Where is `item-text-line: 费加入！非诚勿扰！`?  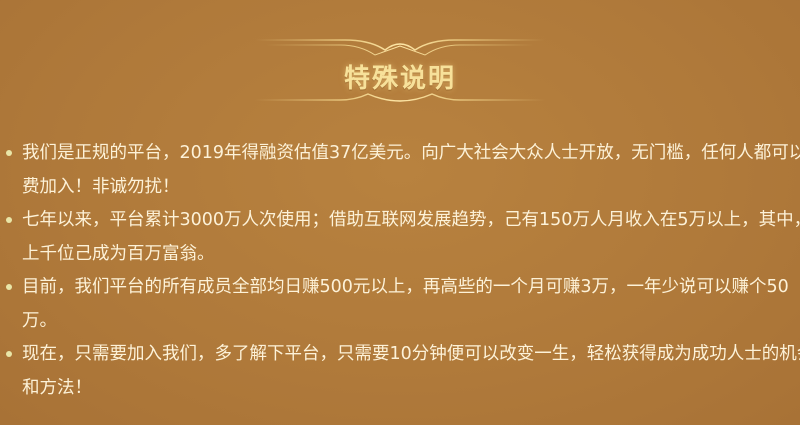
item-text-line: 费加入！非诚勿扰！ is located at coordinates (101, 186).